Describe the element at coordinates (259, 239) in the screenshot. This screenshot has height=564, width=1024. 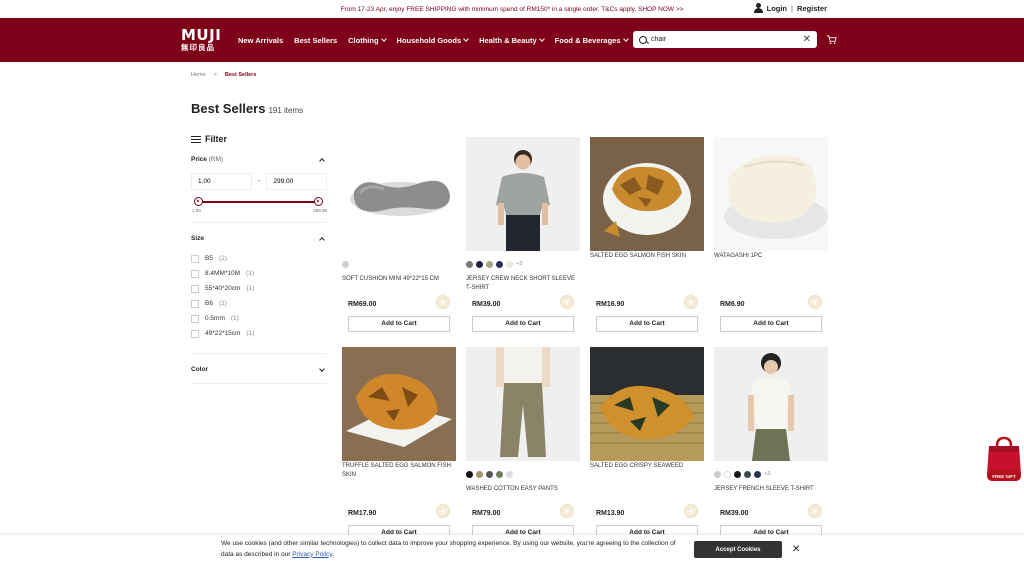
I see `size-section-header: Size` at that location.